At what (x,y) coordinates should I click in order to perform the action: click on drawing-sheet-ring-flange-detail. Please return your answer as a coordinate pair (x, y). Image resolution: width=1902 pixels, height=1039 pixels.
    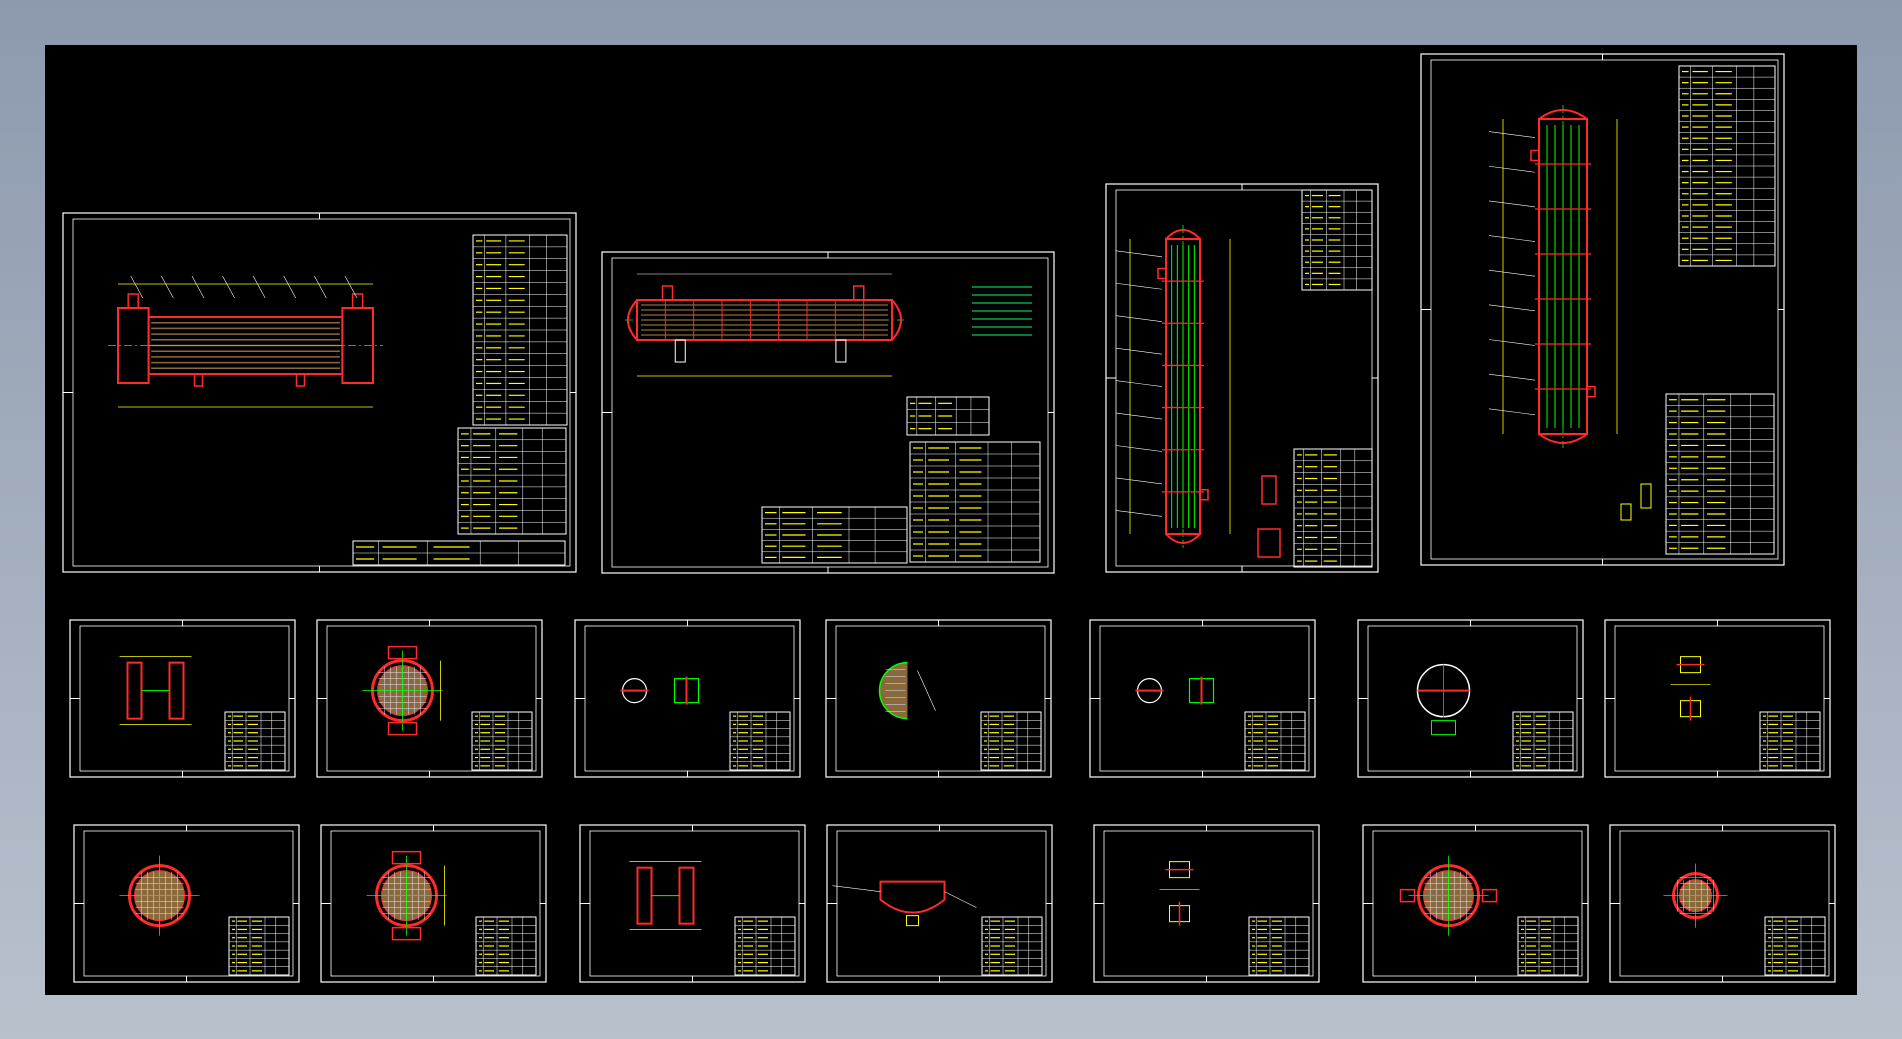
    Looking at the image, I should click on (1722, 903).